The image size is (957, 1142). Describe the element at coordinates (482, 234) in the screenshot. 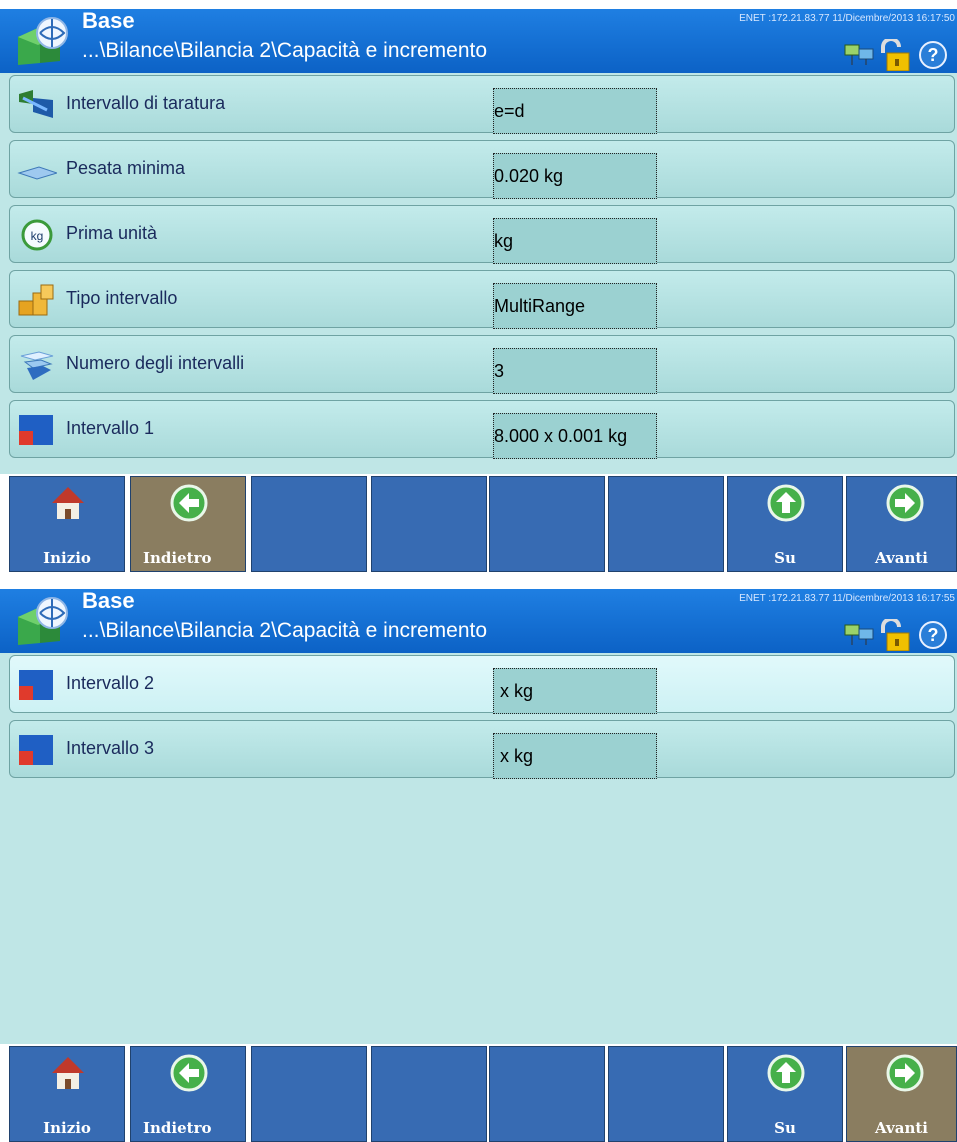

I see `list-item: kg Prima unità kg` at that location.